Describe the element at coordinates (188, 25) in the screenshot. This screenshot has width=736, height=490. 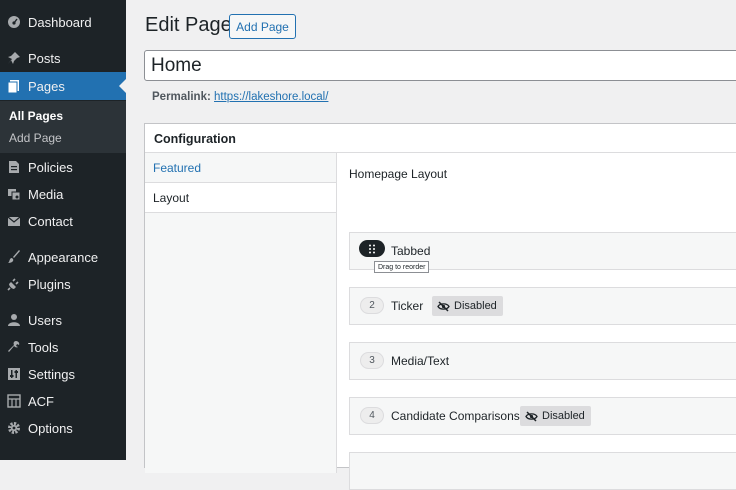
I see `page-title: Edit Page` at that location.